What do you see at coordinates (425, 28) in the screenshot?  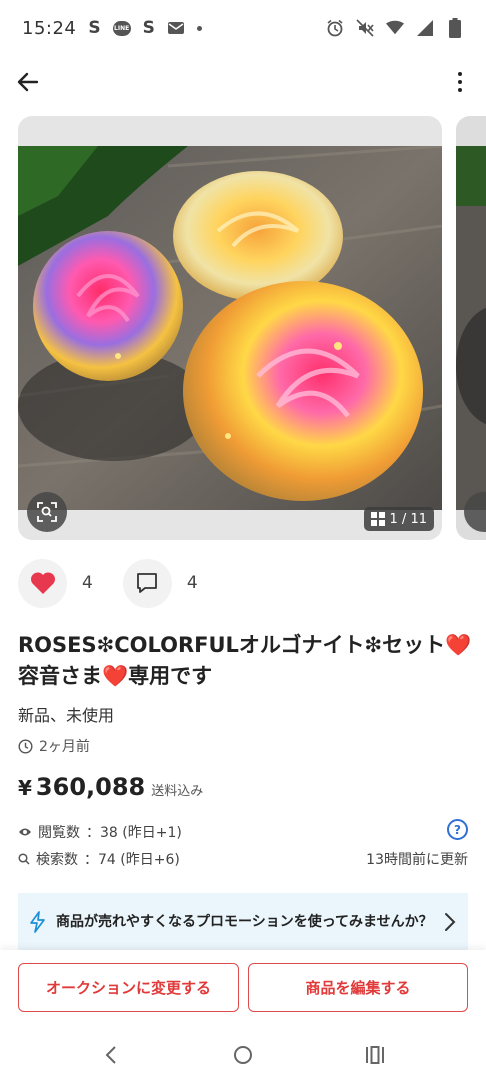 I see `signal-icon` at bounding box center [425, 28].